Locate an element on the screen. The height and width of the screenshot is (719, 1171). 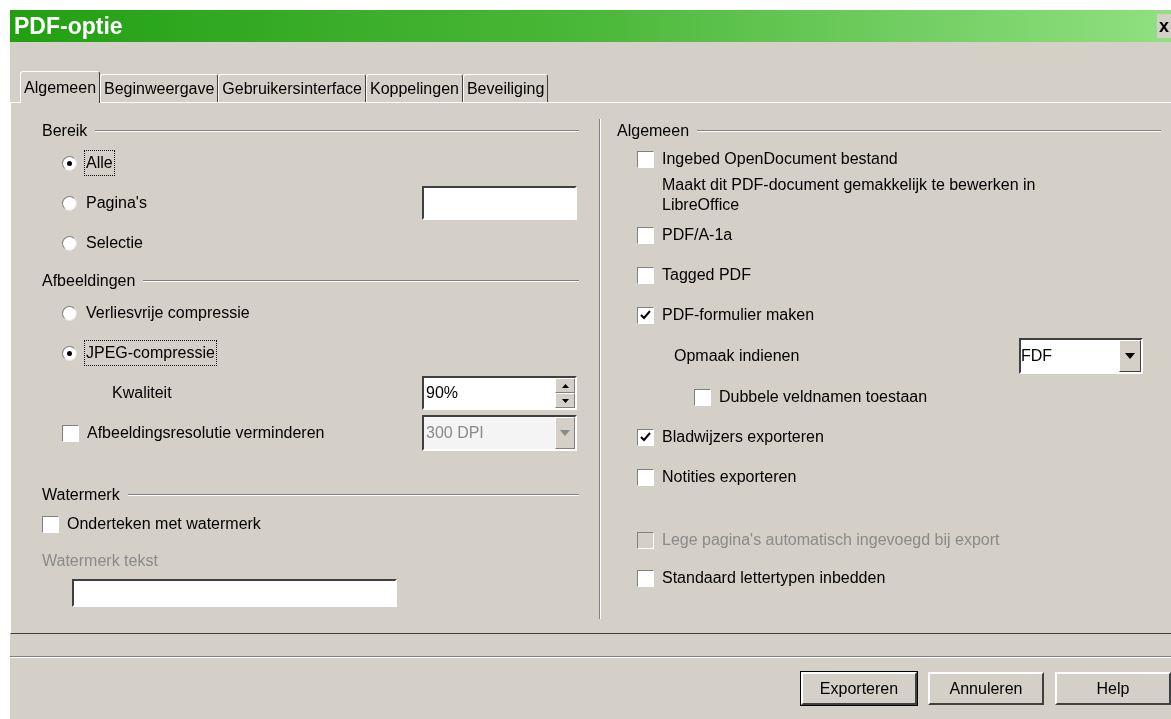
checkbox-label: Notities exporteren is located at coordinates (729, 477).